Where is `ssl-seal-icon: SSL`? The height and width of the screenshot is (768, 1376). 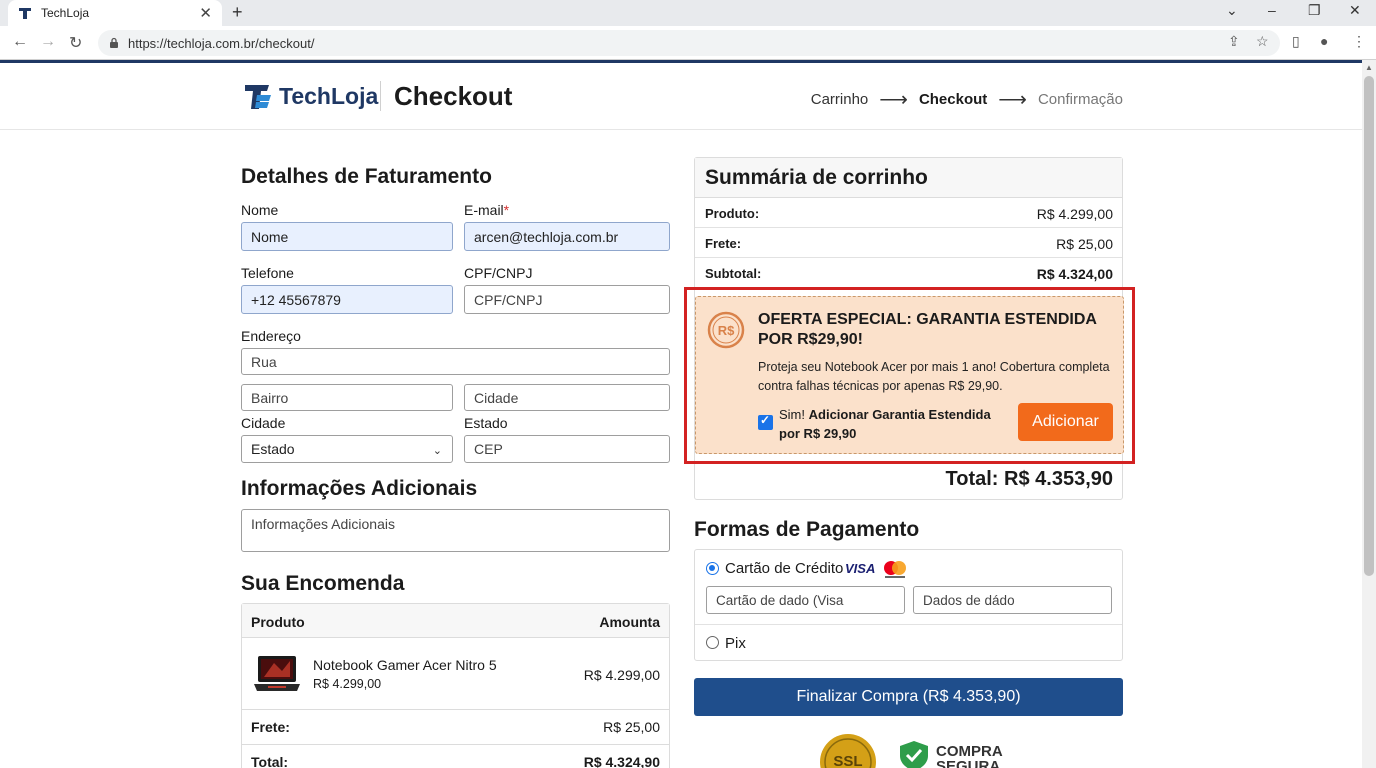 ssl-seal-icon: SSL is located at coordinates (848, 751).